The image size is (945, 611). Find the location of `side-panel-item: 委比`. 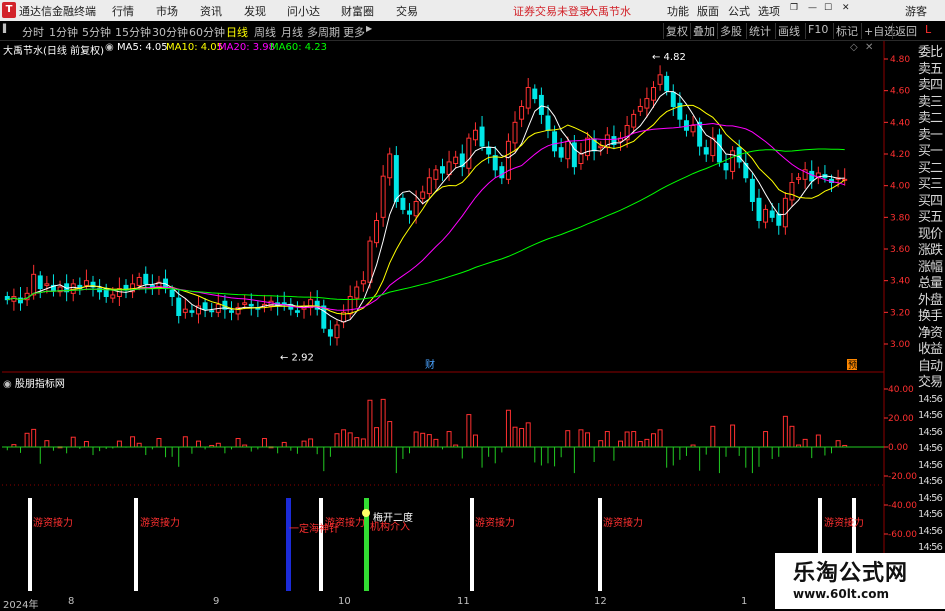

side-panel-item: 委比 is located at coordinates (930, 53).